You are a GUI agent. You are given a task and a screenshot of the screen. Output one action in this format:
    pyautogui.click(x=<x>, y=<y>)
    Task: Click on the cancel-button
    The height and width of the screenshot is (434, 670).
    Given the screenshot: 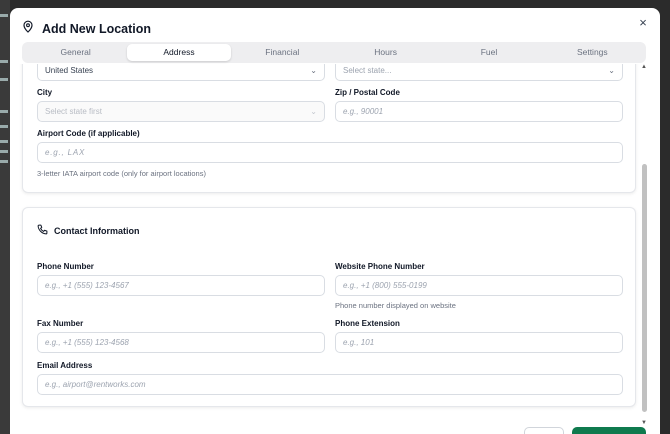 What is the action you would take?
    pyautogui.click(x=544, y=430)
    